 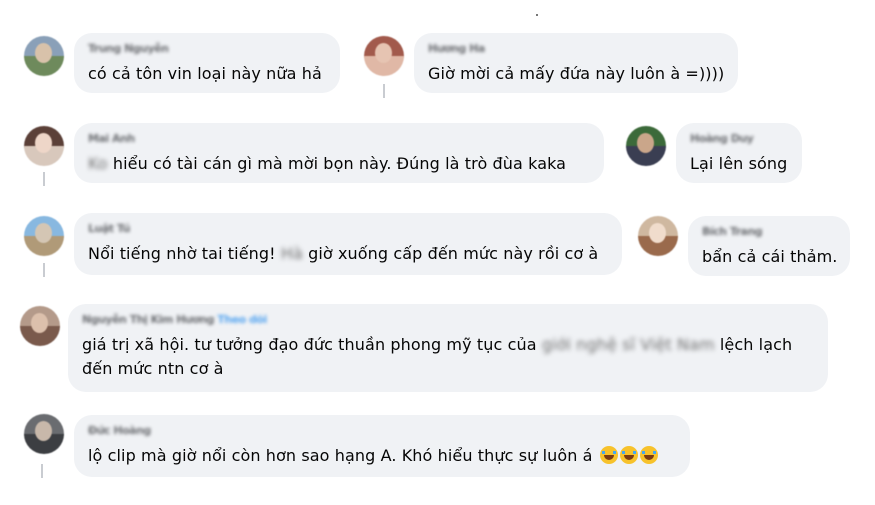 What do you see at coordinates (349, 229) in the screenshot?
I see `comment-author: Luật Tú` at bounding box center [349, 229].